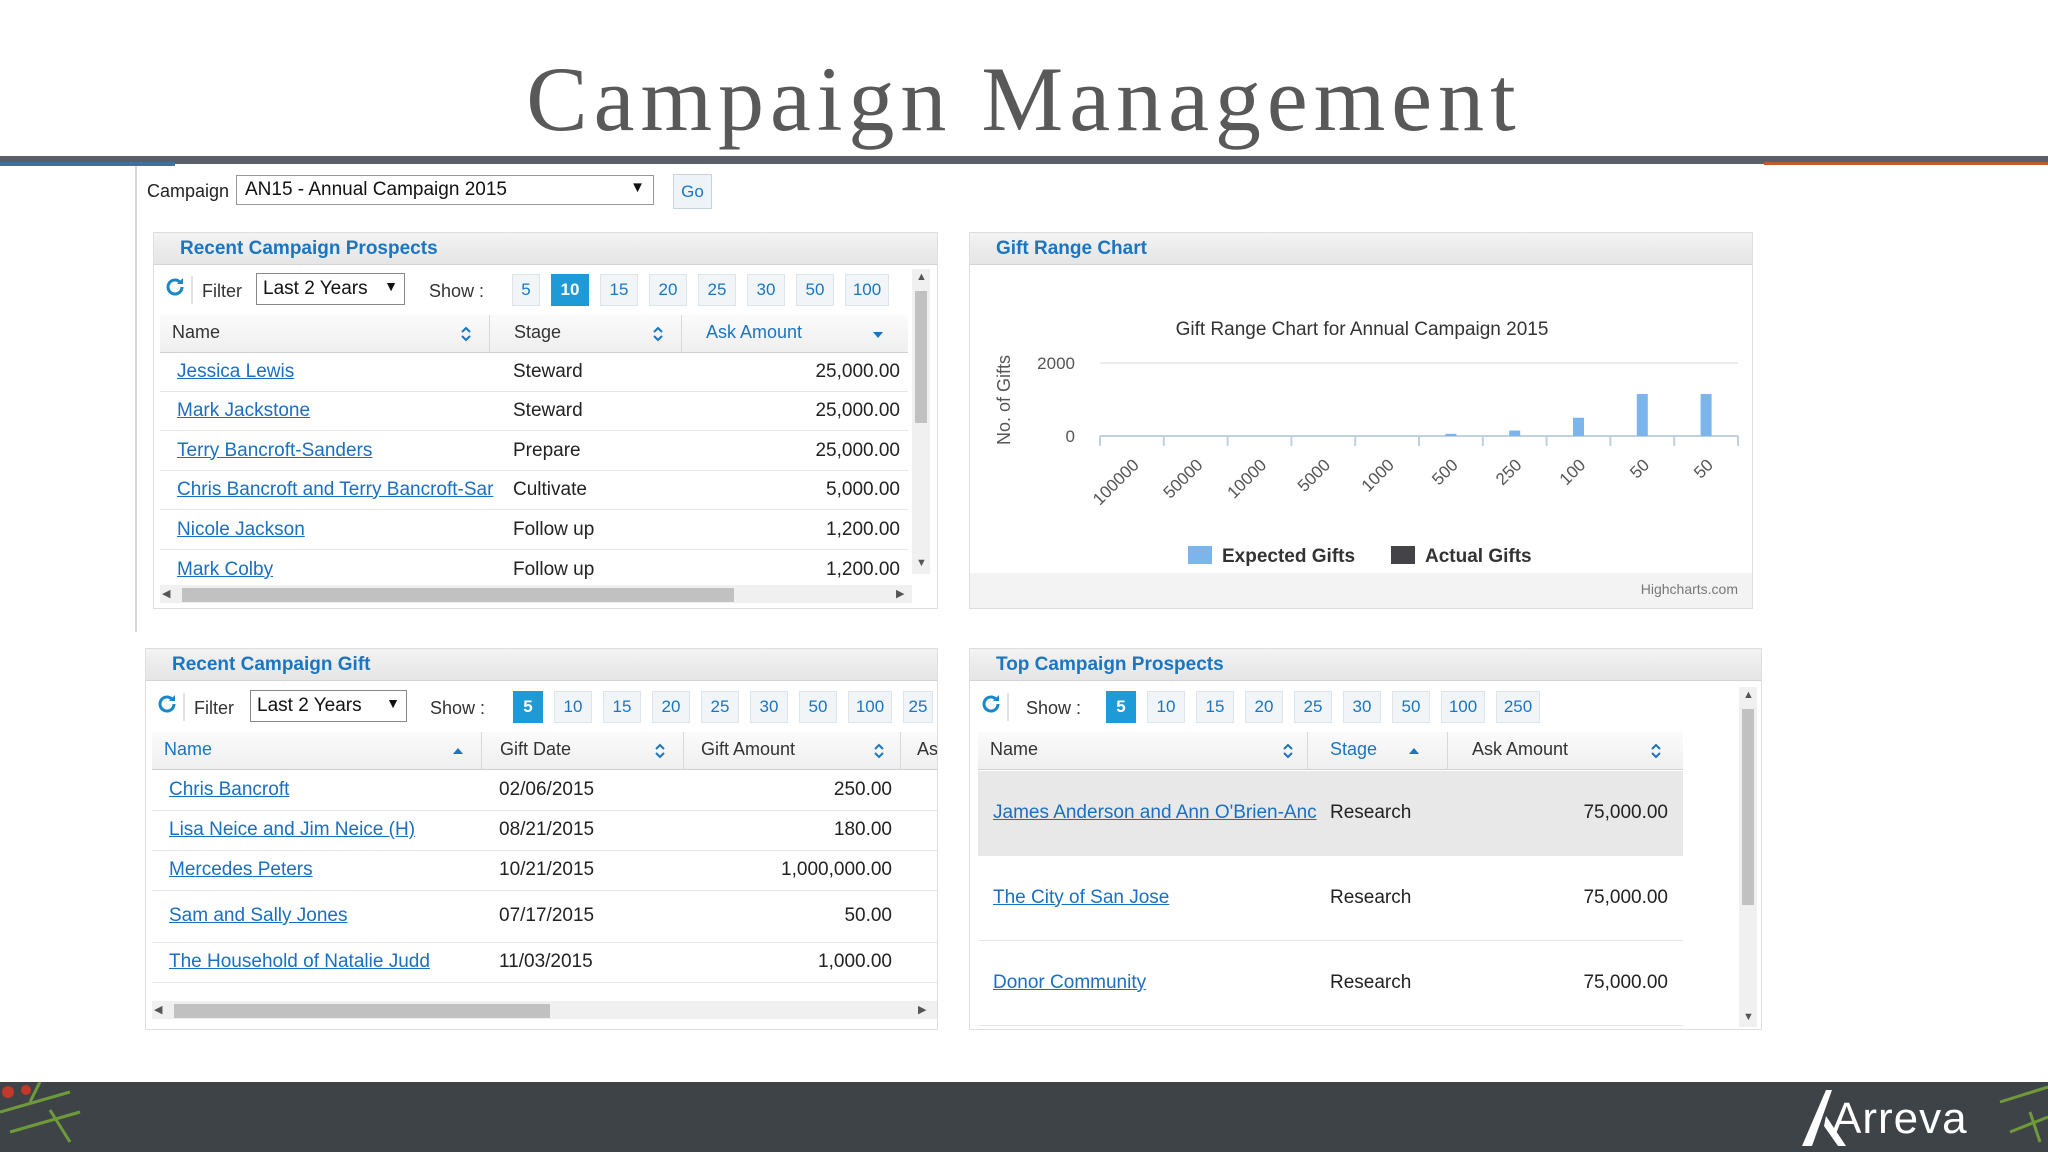 The image size is (2048, 1152). I want to click on recent-gifts-hscrollbar: ◀ ▶, so click(544, 1010).